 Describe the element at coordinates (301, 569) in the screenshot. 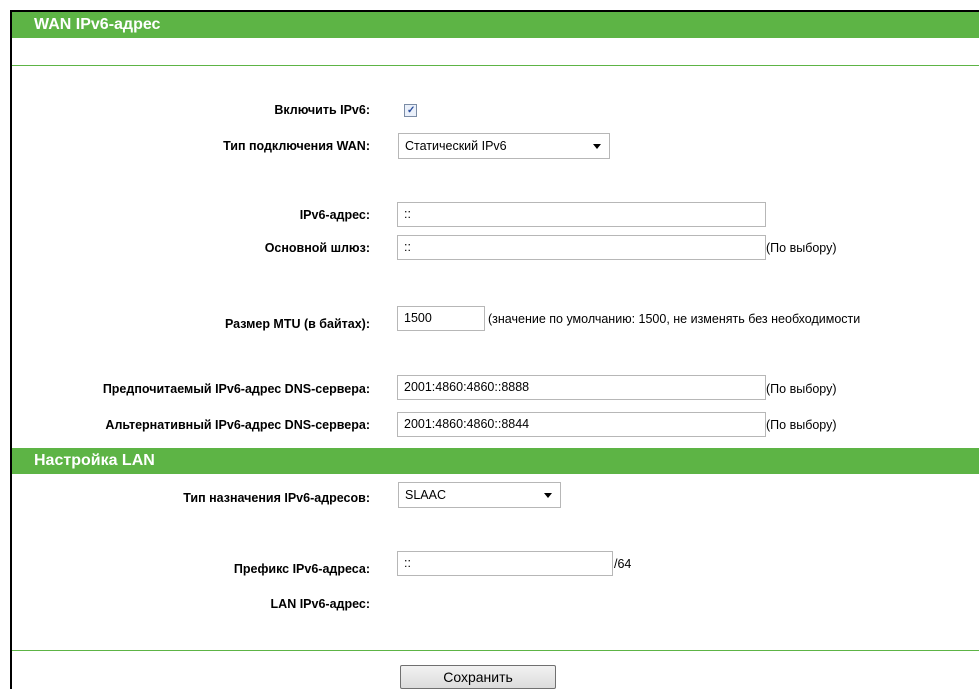

I see `prefix-label: Префикс IPv6-адреса:` at that location.